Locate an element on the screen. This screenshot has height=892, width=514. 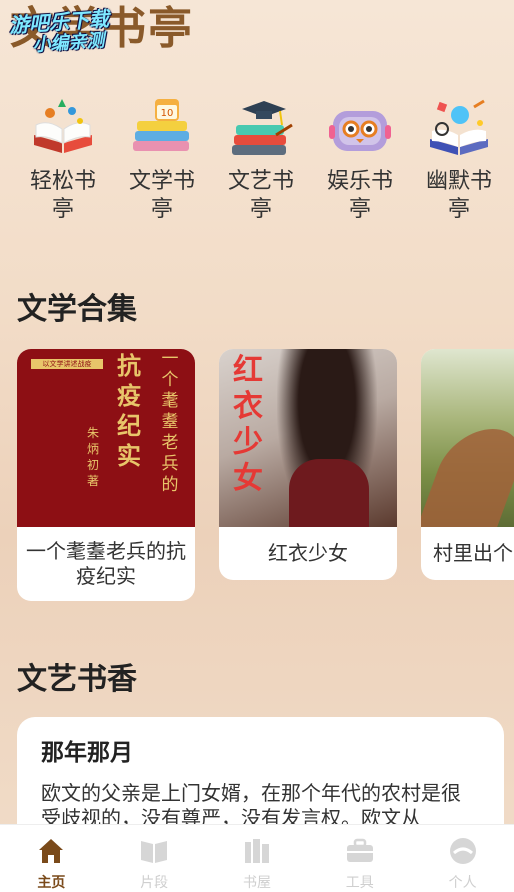
profile-icon is located at coordinates (463, 850).